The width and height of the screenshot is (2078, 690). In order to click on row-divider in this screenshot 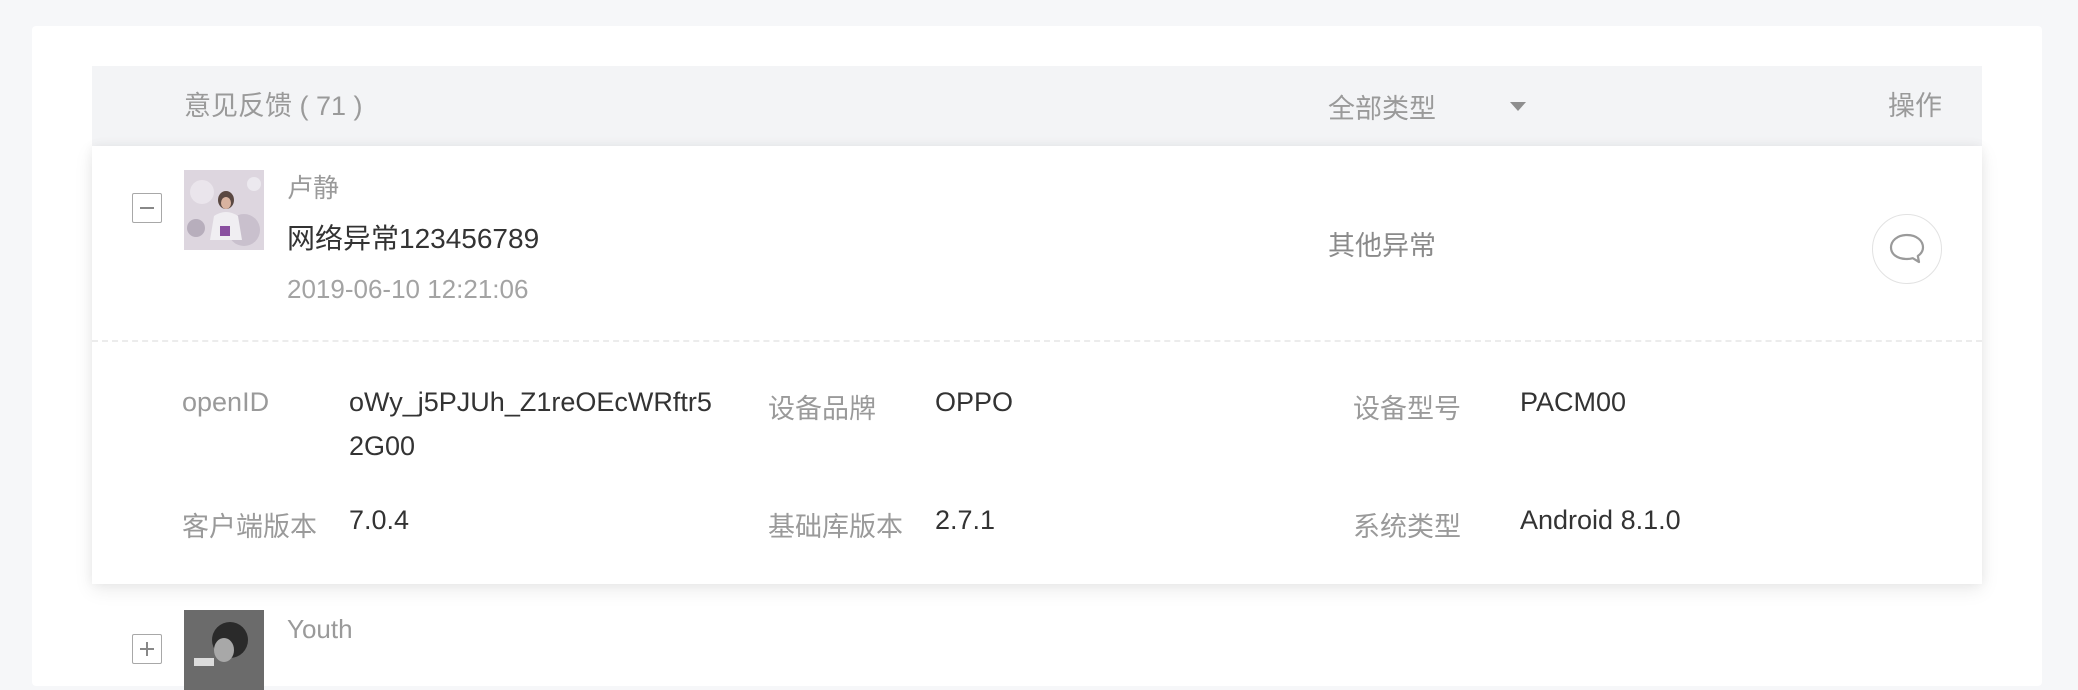, I will do `click(1037, 341)`.